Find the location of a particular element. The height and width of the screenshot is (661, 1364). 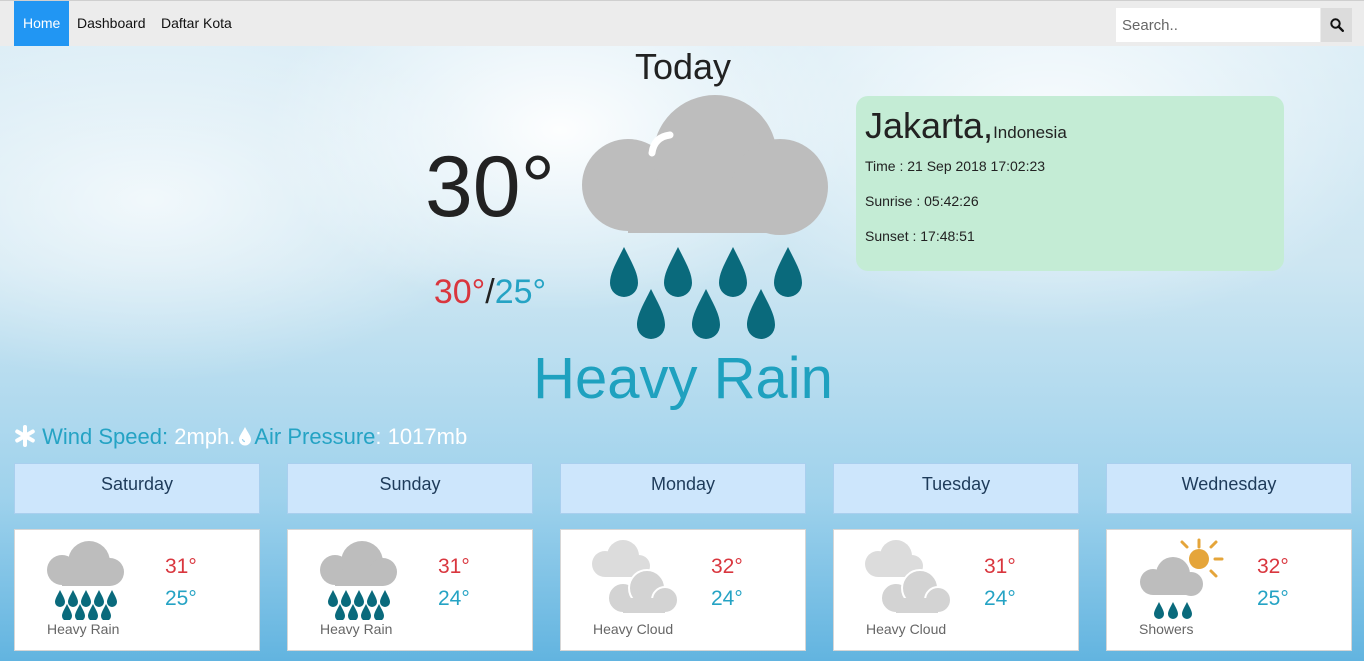

current-temperature: 30° is located at coordinates (490, 187).